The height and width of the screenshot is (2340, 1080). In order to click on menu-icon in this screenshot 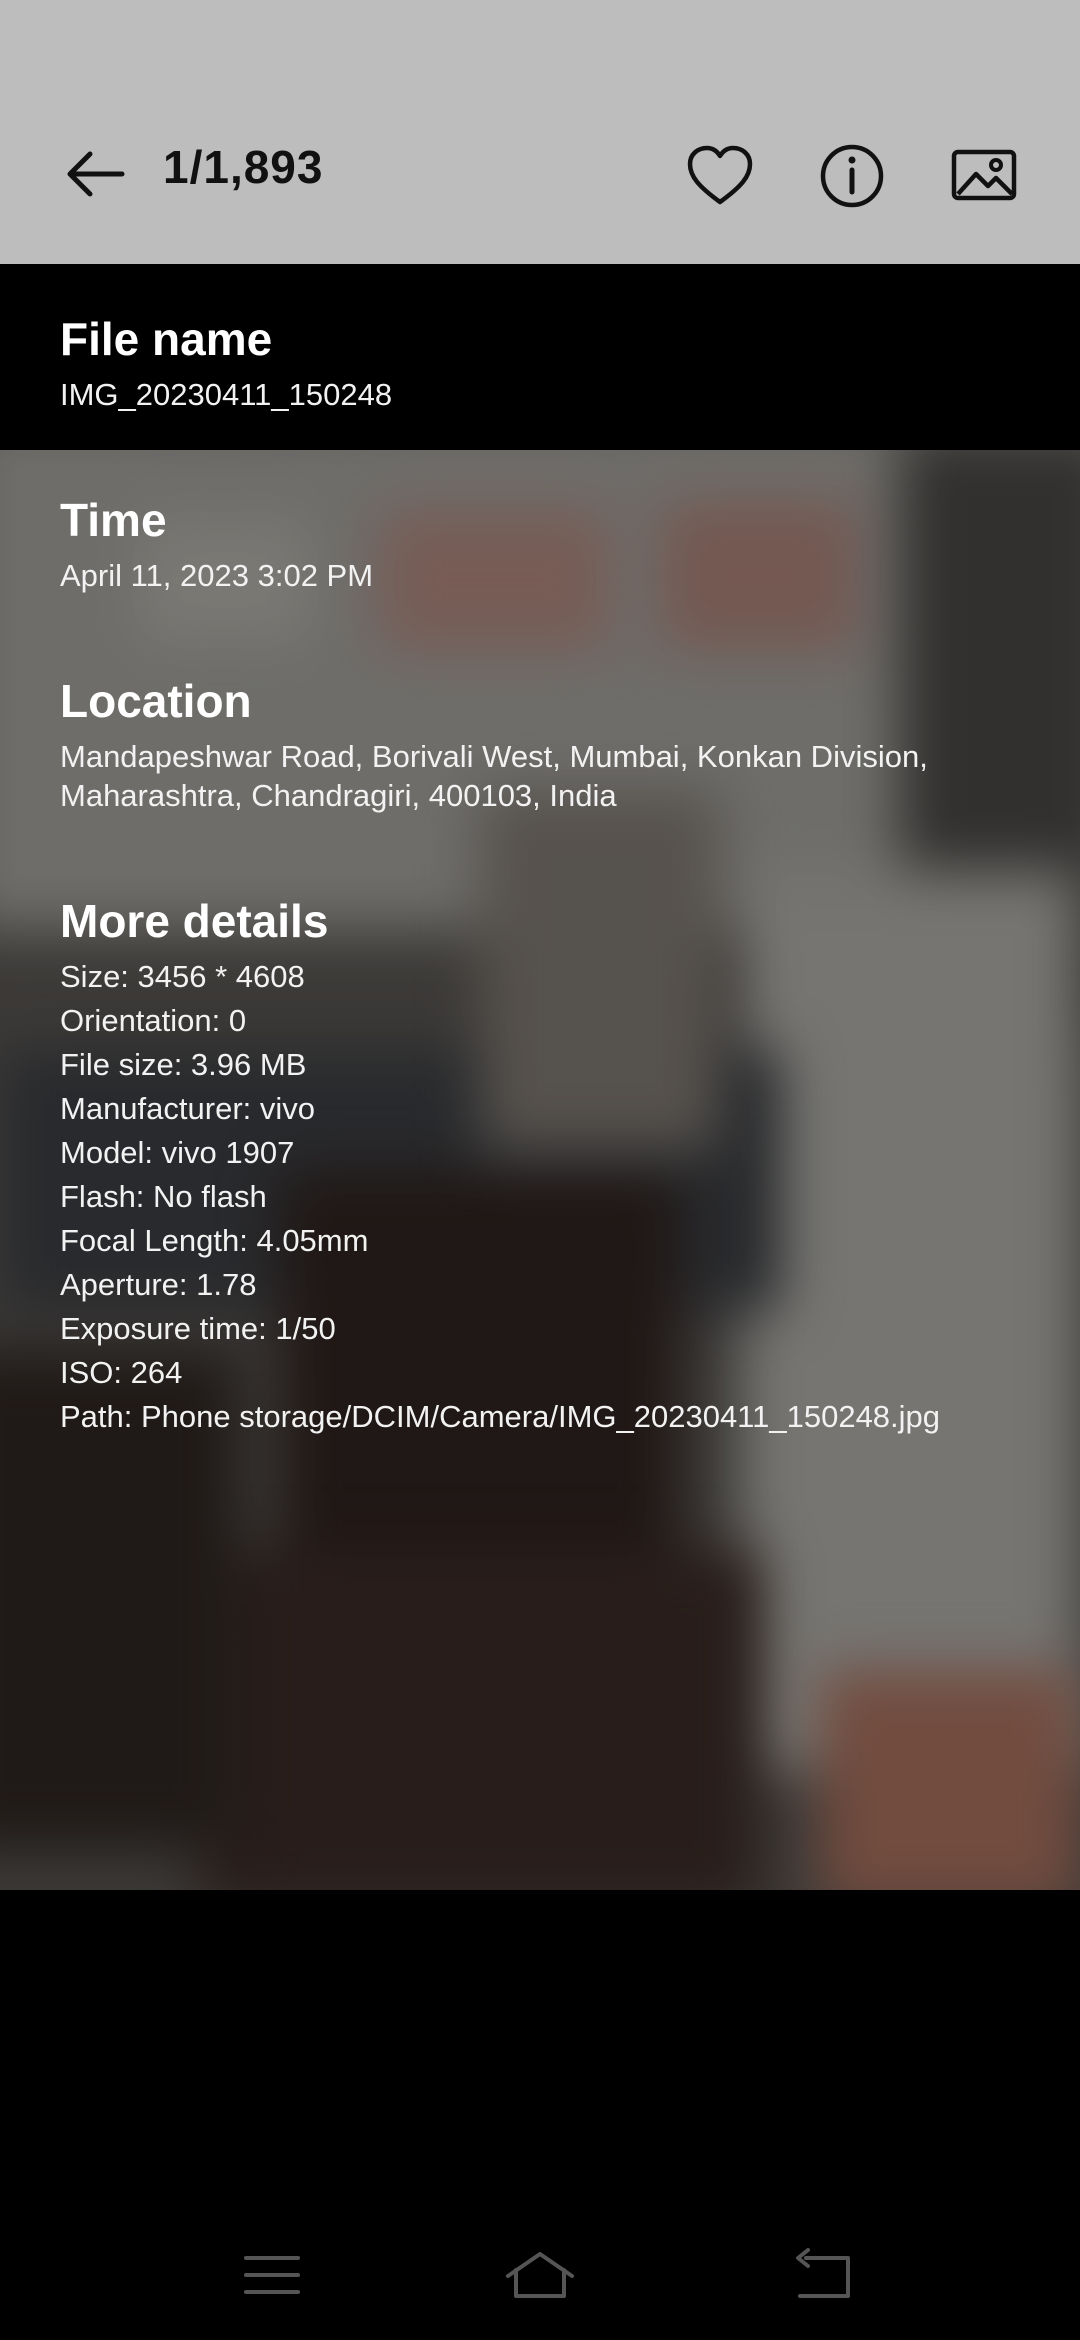, I will do `click(272, 2275)`.